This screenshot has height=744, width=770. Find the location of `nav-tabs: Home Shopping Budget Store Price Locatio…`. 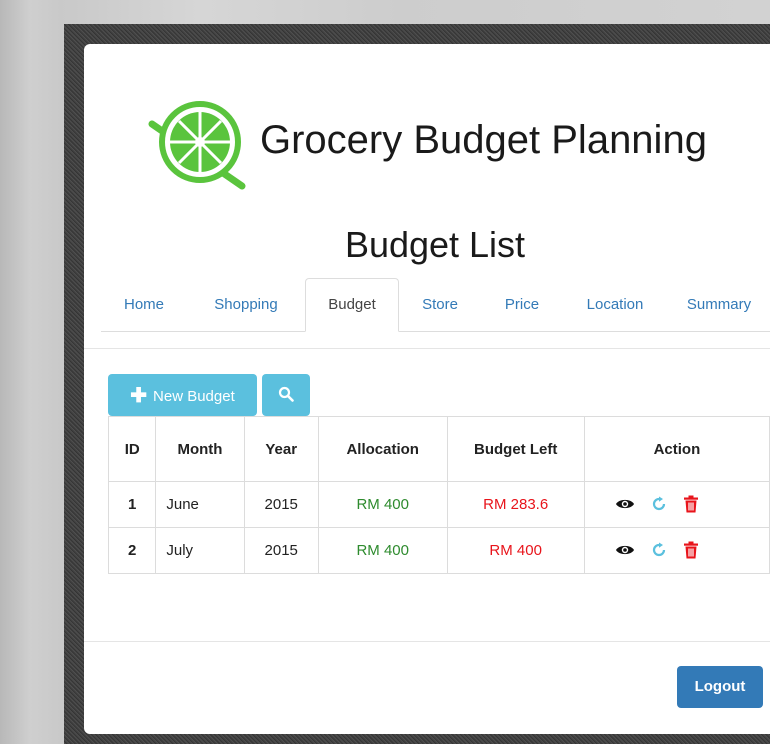

nav-tabs: Home Shopping Budget Store Price Locatio… is located at coordinates (435, 305).